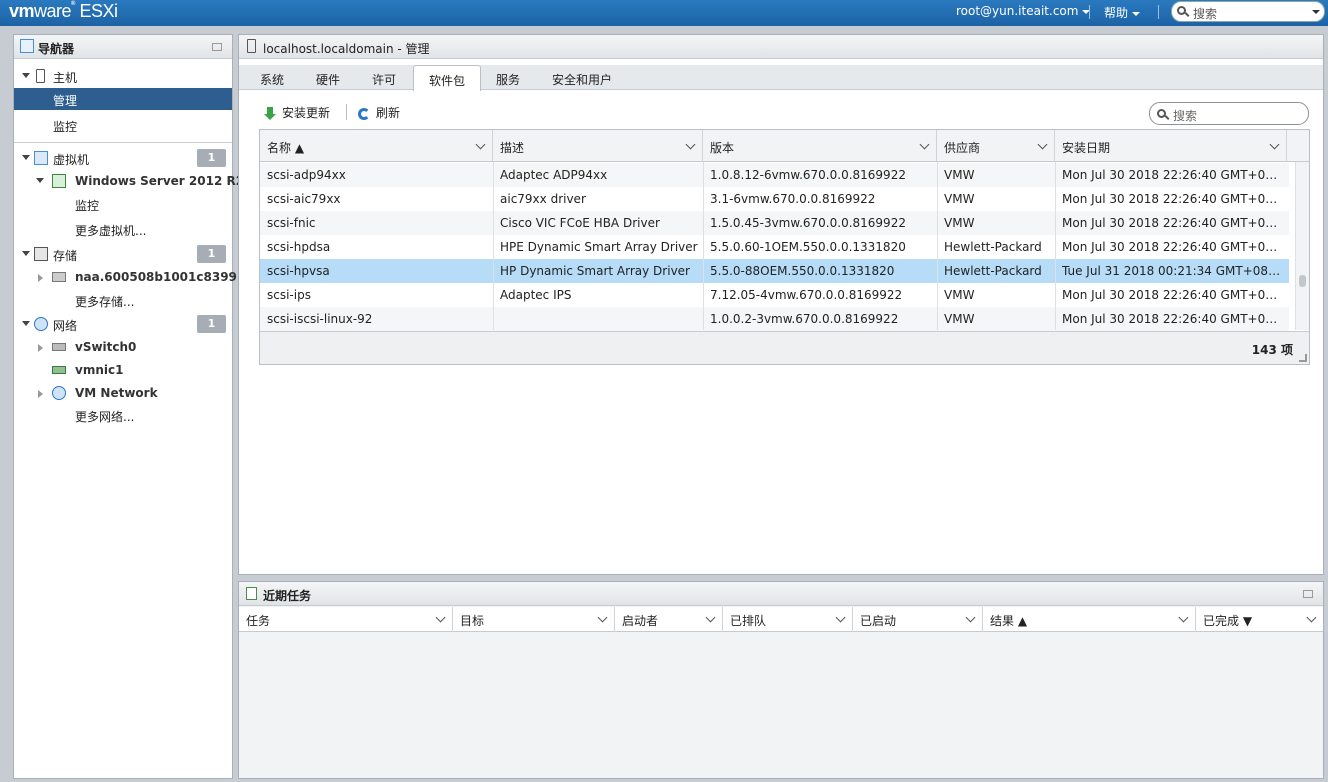 The height and width of the screenshot is (782, 1328). What do you see at coordinates (820, 146) in the screenshot?
I see `column-header-version: 版本` at bounding box center [820, 146].